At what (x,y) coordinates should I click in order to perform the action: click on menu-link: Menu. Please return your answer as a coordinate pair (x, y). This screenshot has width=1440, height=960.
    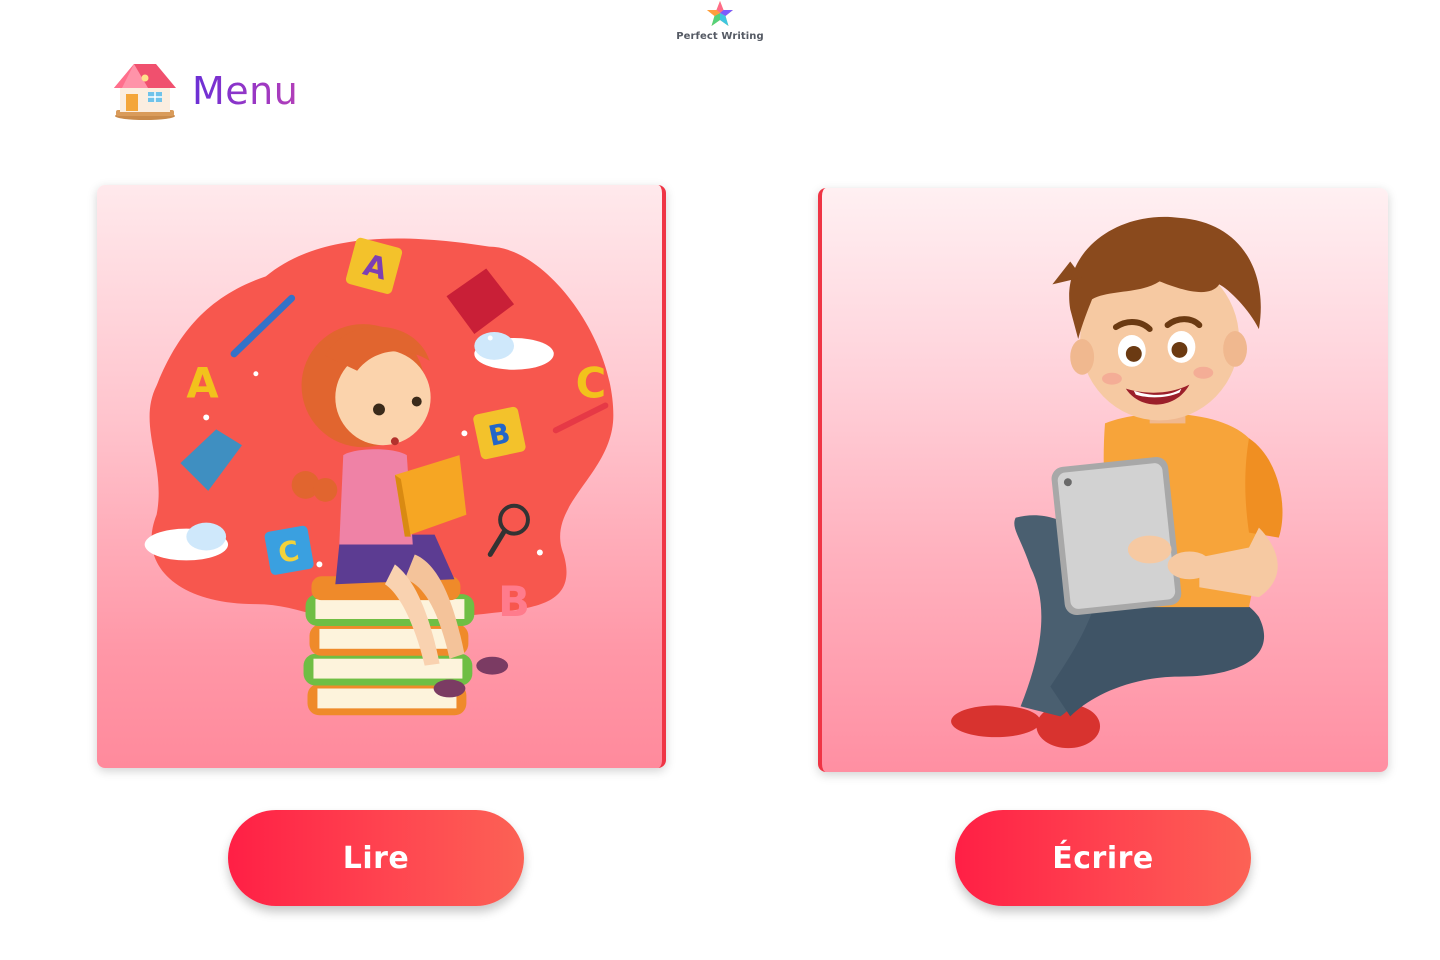
    Looking at the image, I should click on (205, 91).